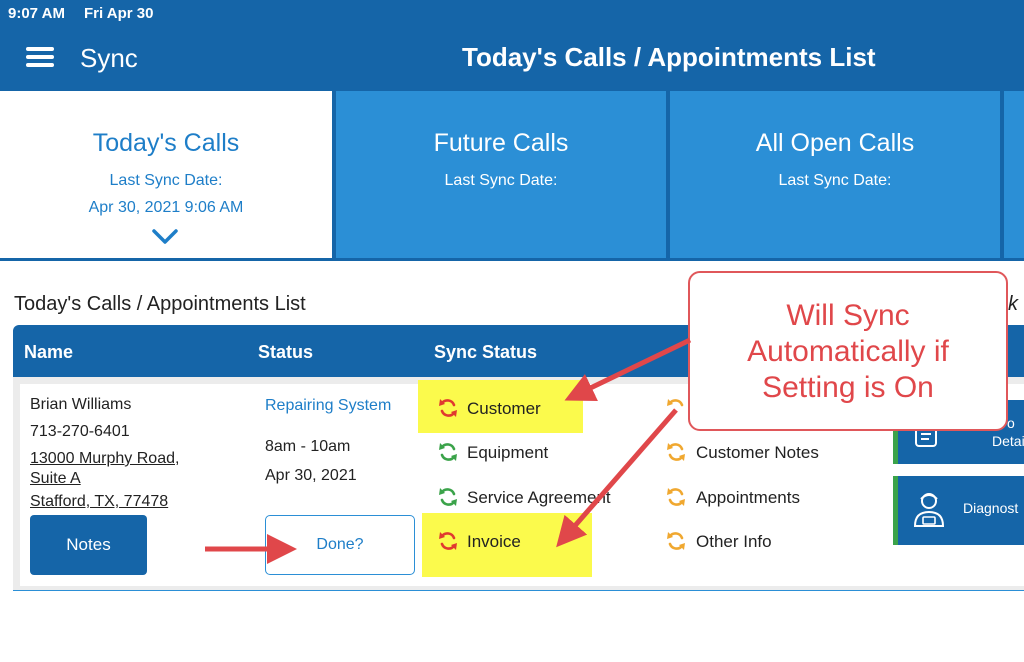 Image resolution: width=1024 pixels, height=662 pixels. Describe the element at coordinates (486, 352) in the screenshot. I see `column-header-sync-status: Sync Status` at that location.